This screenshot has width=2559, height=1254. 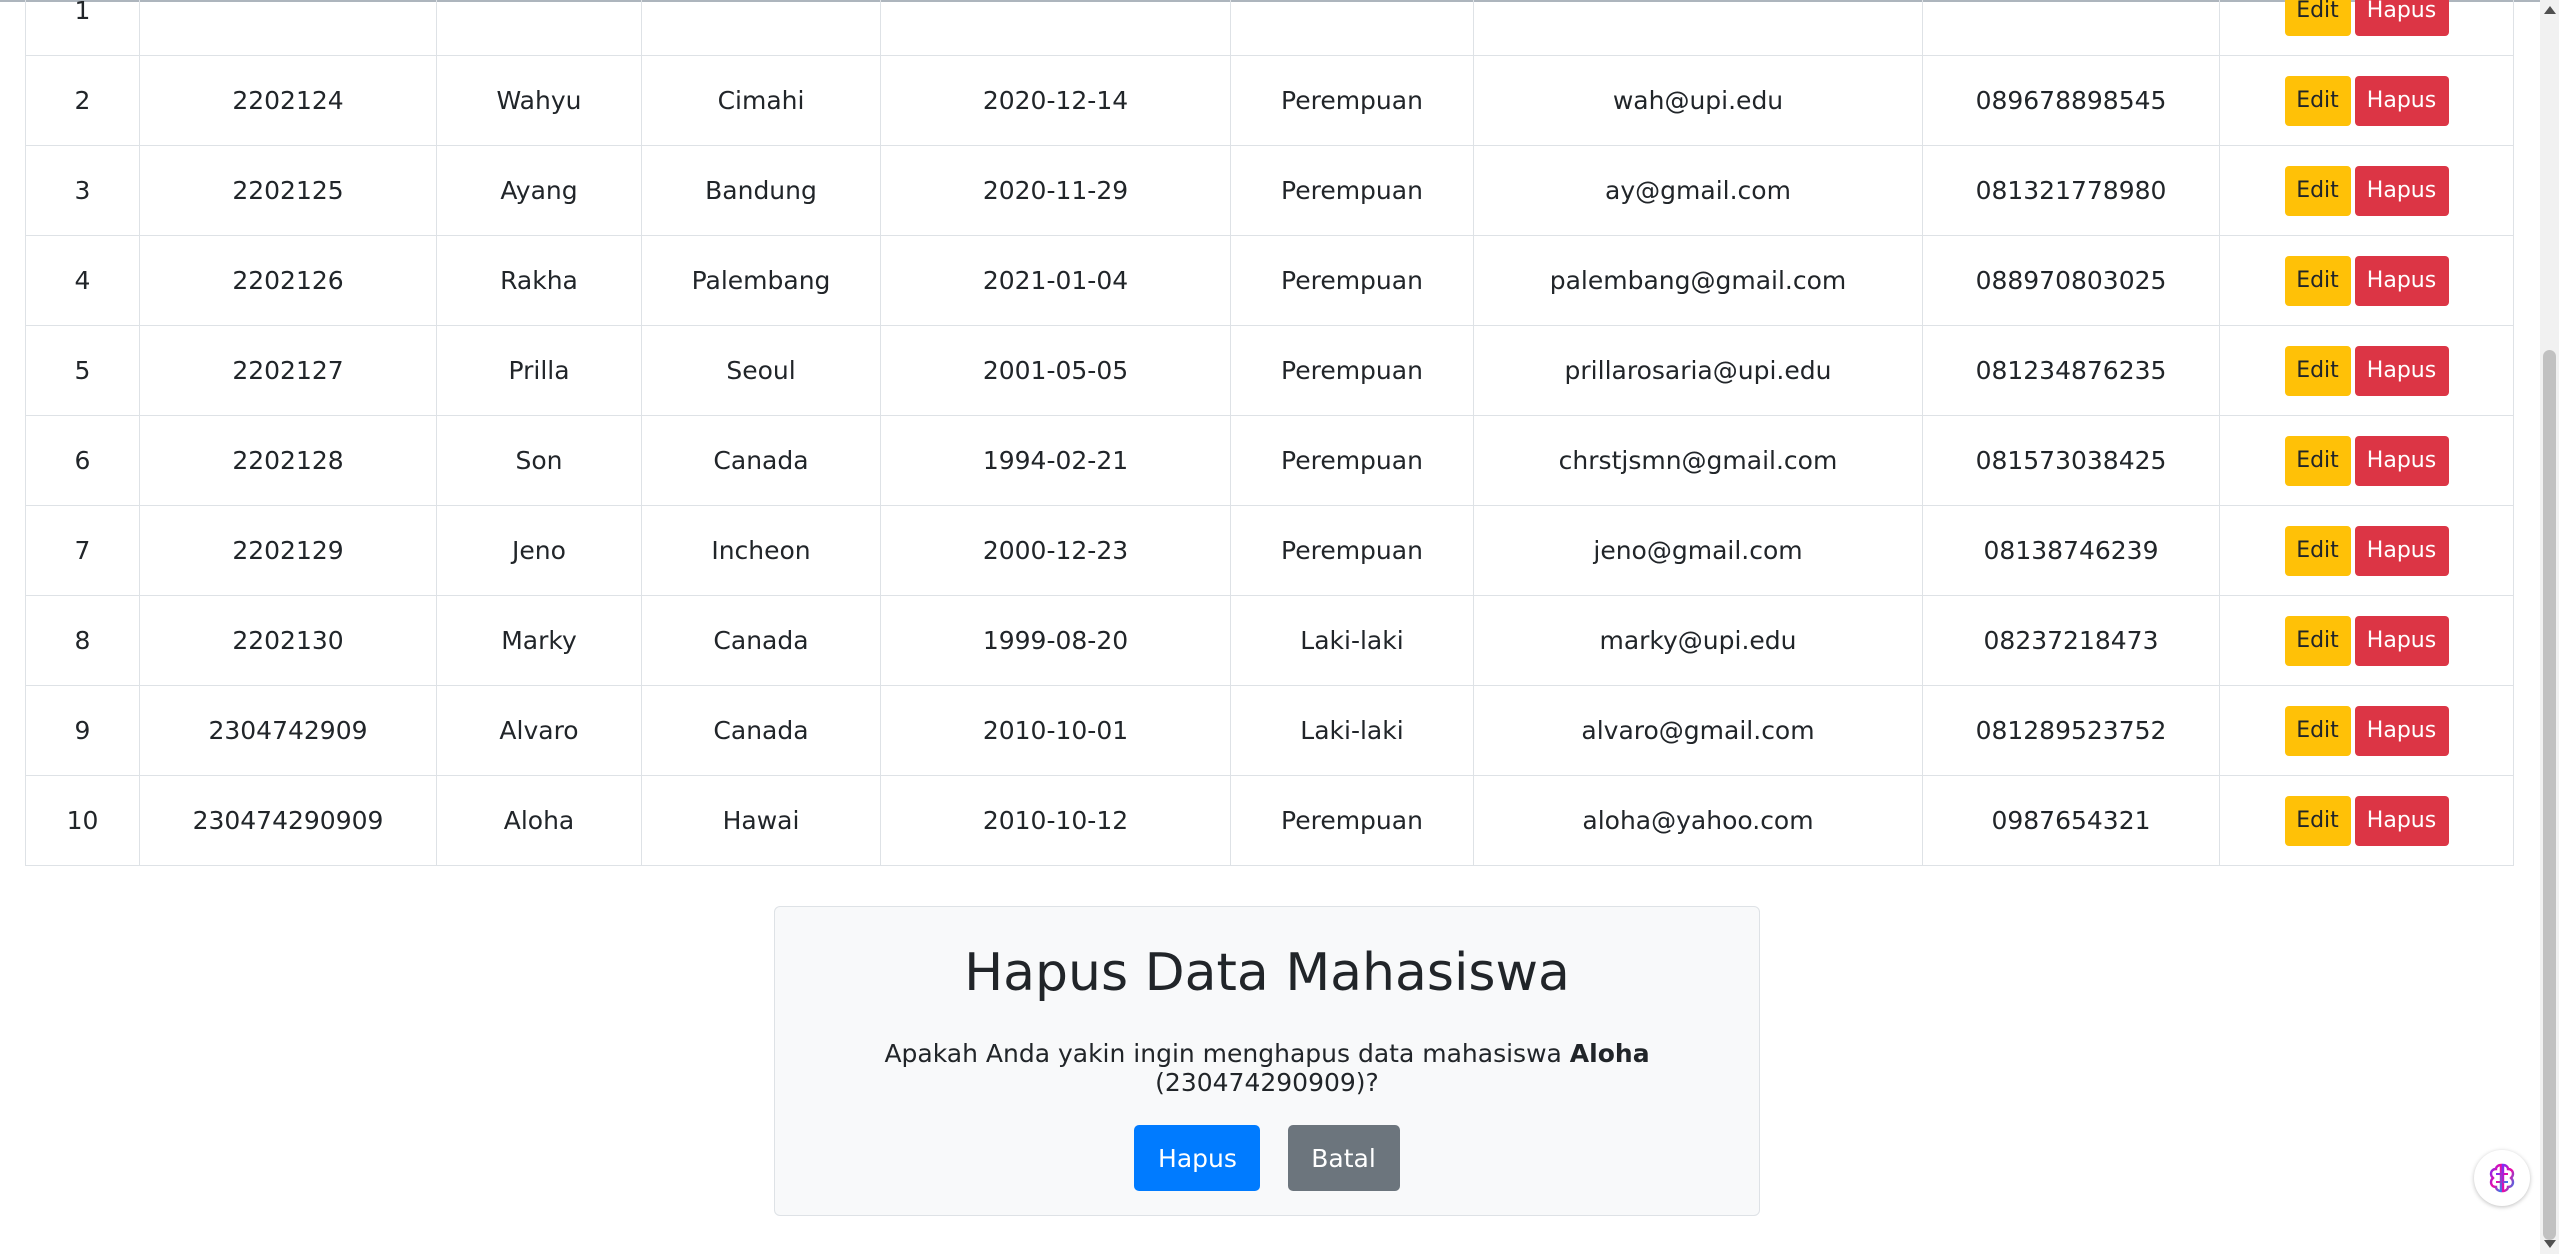 I want to click on cell-phone: 08138746239, so click(x=2071, y=550).